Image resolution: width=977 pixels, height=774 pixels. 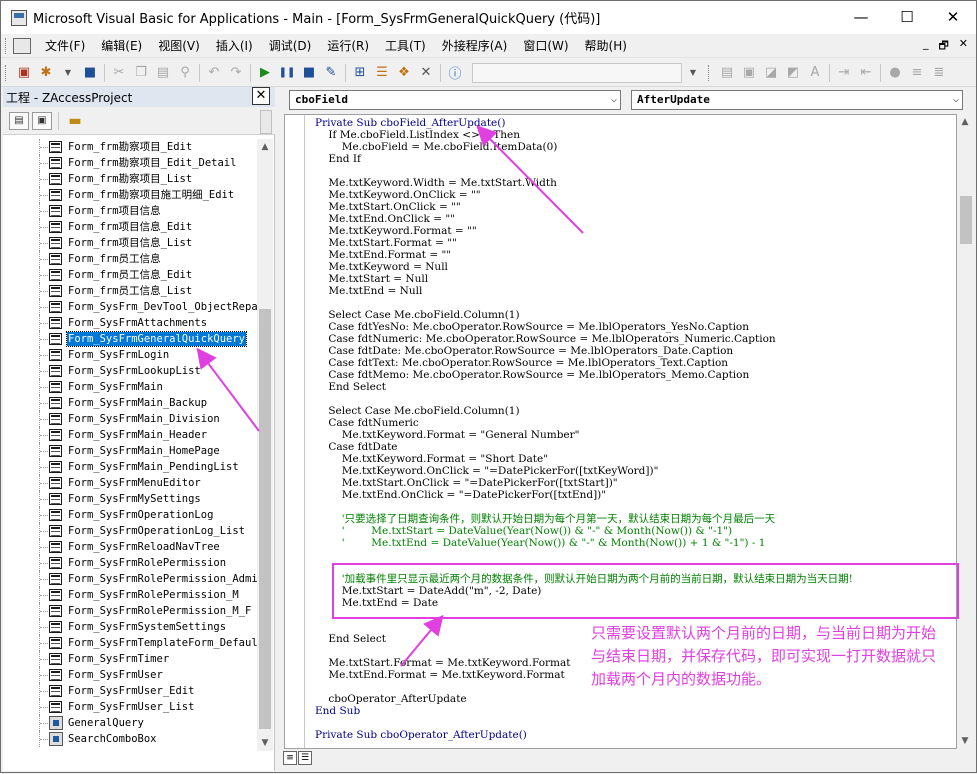 I want to click on properties-icon: ☰, so click(x=382, y=73).